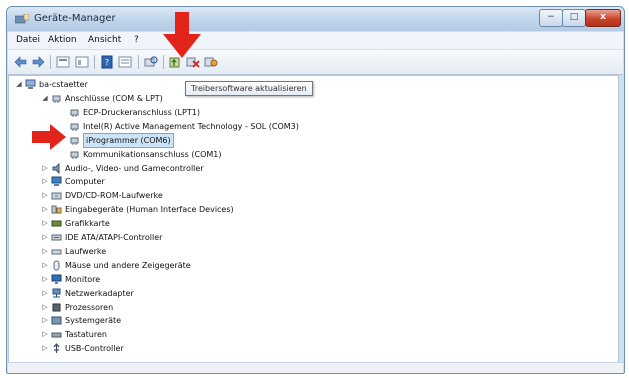 This screenshot has height=378, width=629. Describe the element at coordinates (114, 98) in the screenshot. I see `tree-item-label: Anschlüsse (COM & LPT)` at that location.